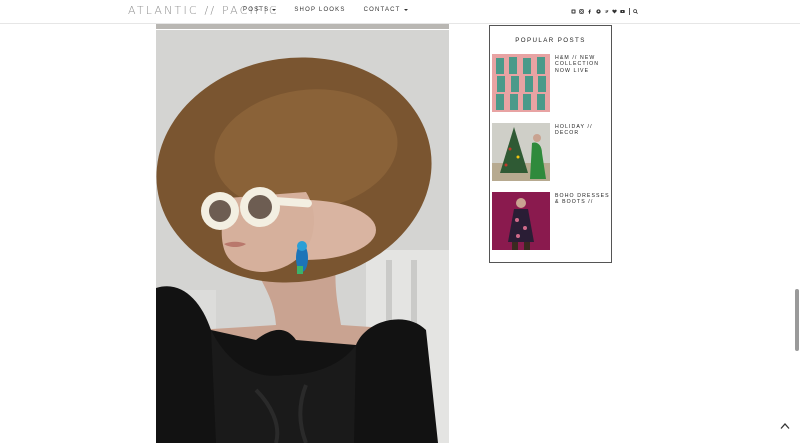  What do you see at coordinates (302, 26) in the screenshot?
I see `previous-image-edge` at bounding box center [302, 26].